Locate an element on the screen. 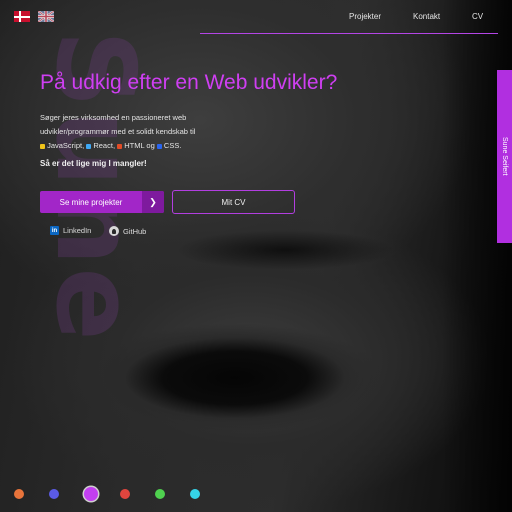 The image size is (512, 512). tech-list: JavaScript, React, HTML og CSS. is located at coordinates (110, 145).